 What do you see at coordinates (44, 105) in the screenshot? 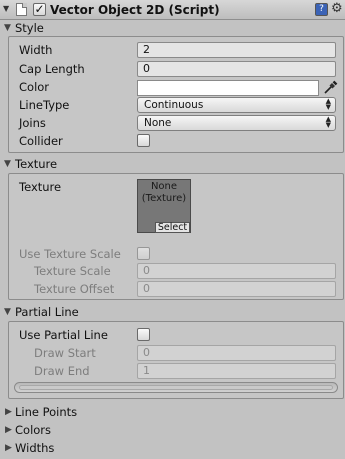
I see `linetype-label: LineType` at bounding box center [44, 105].